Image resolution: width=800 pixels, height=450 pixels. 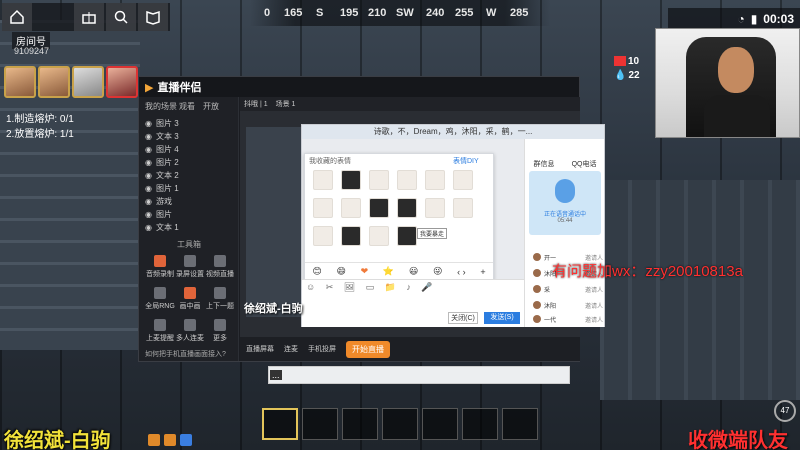 What do you see at coordinates (537, 289) in the screenshot?
I see `avatar` at bounding box center [537, 289].